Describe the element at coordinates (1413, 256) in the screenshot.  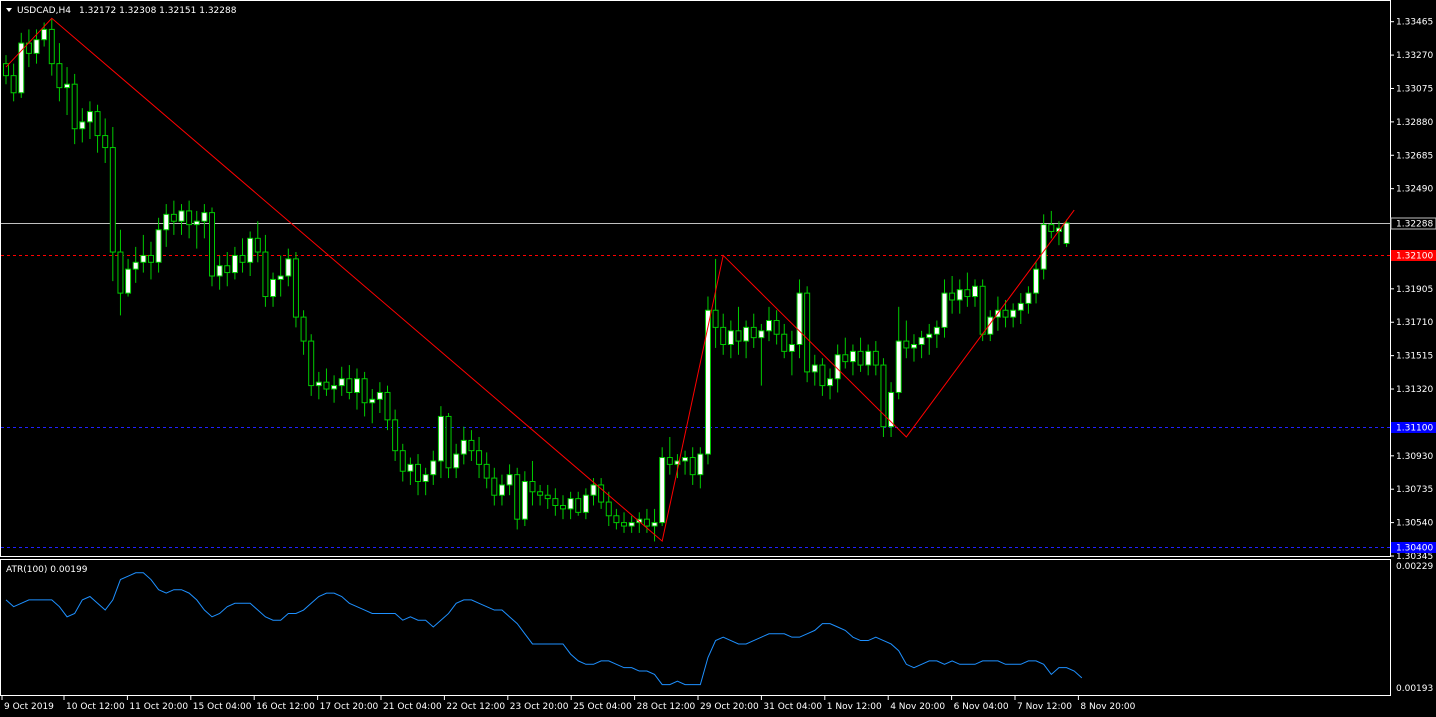
I see `red-level-tag: 1.32100` at that location.